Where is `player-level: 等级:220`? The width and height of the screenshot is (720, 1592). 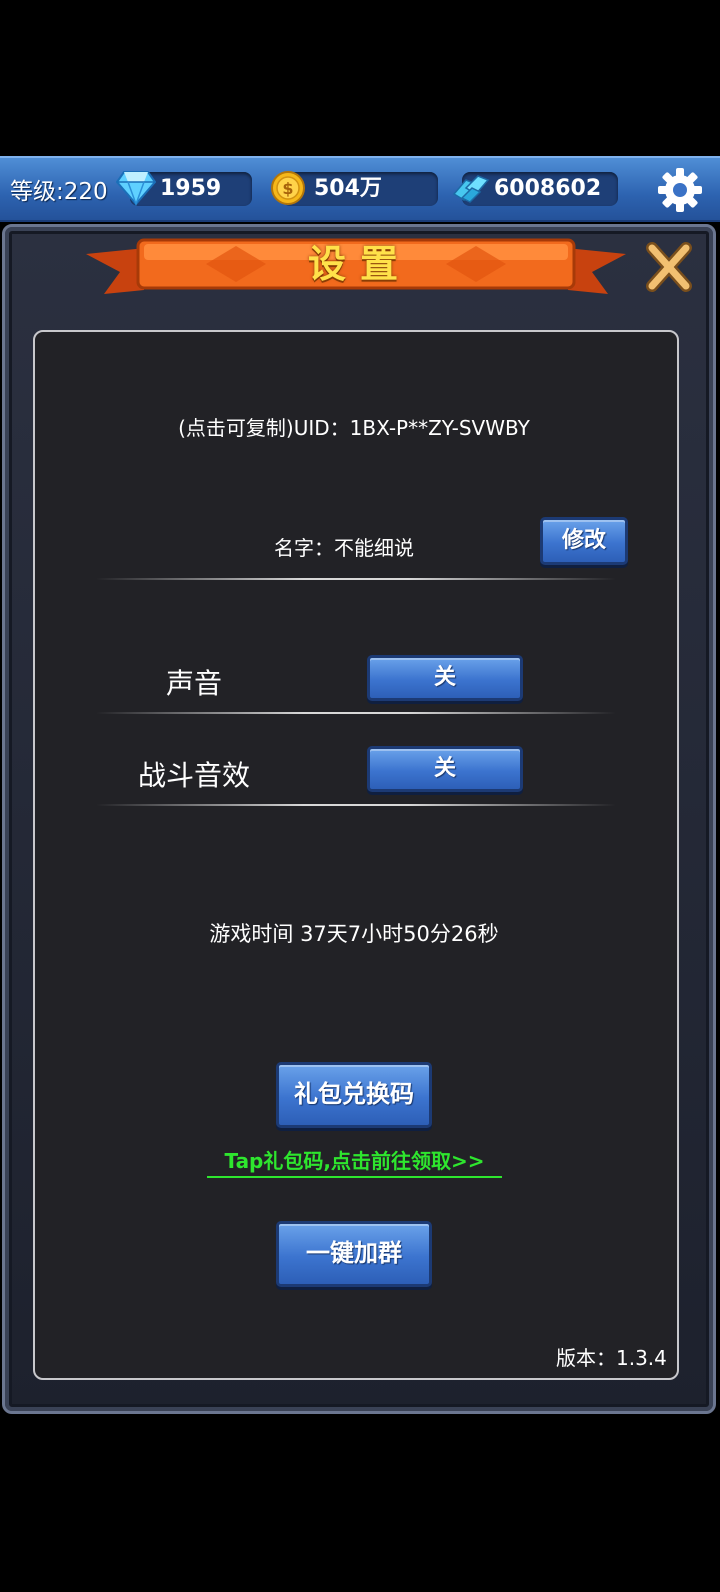
player-level: 等级:220 is located at coordinates (59, 192).